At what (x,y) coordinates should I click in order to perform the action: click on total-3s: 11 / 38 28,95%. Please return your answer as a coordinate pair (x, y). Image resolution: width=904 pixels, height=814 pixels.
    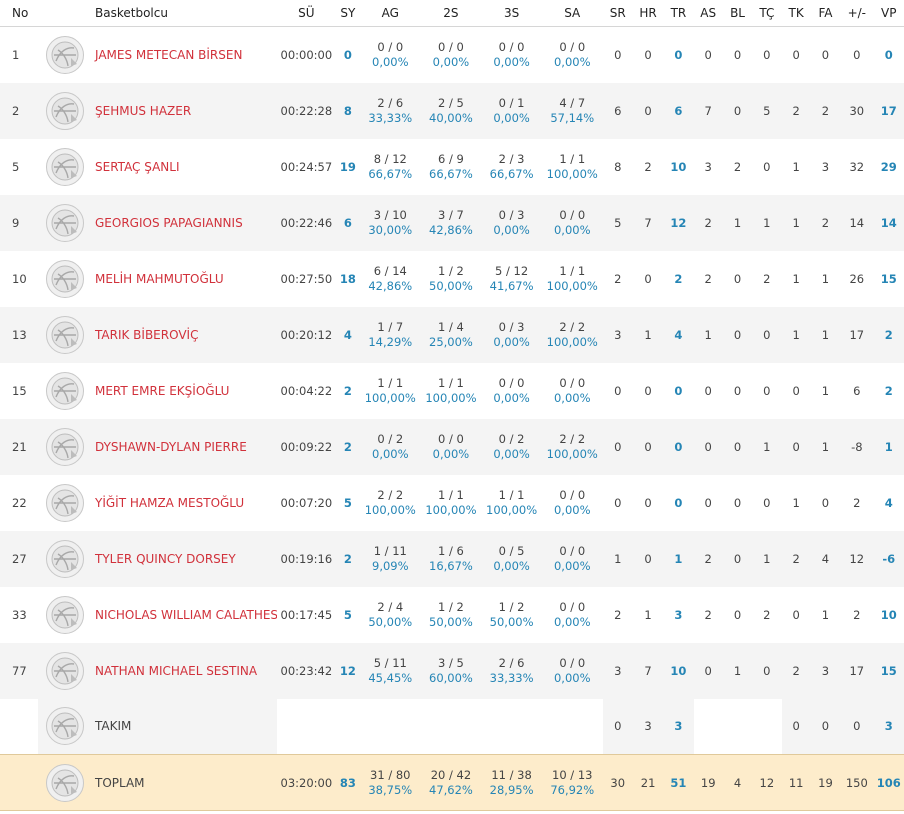
    Looking at the image, I should click on (511, 782).